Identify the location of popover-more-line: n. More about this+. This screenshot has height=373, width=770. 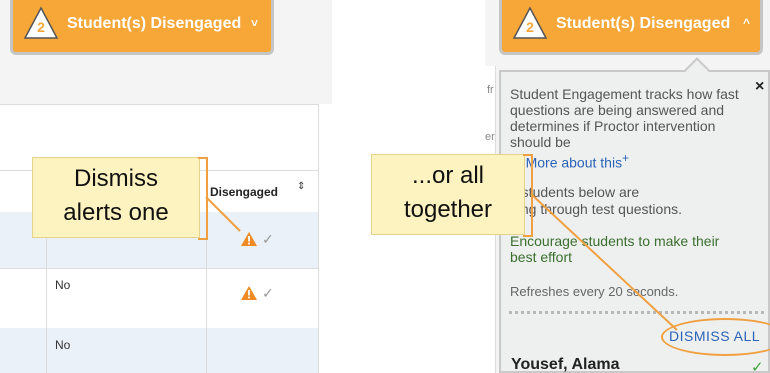
(628, 161).